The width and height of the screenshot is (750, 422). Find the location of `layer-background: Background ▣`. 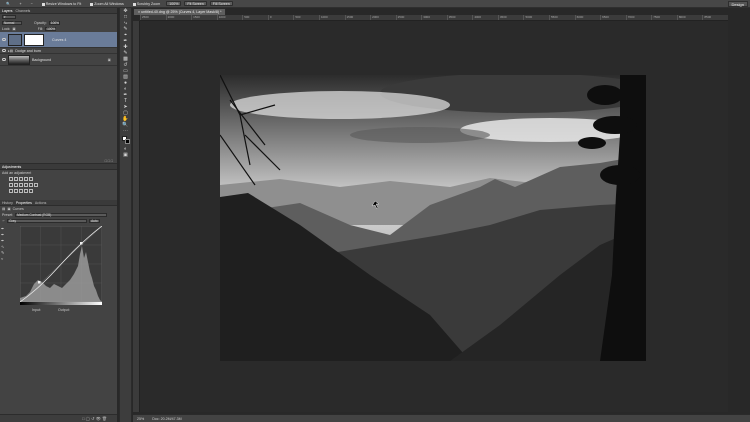

layer-background: Background ▣ is located at coordinates (58, 60).